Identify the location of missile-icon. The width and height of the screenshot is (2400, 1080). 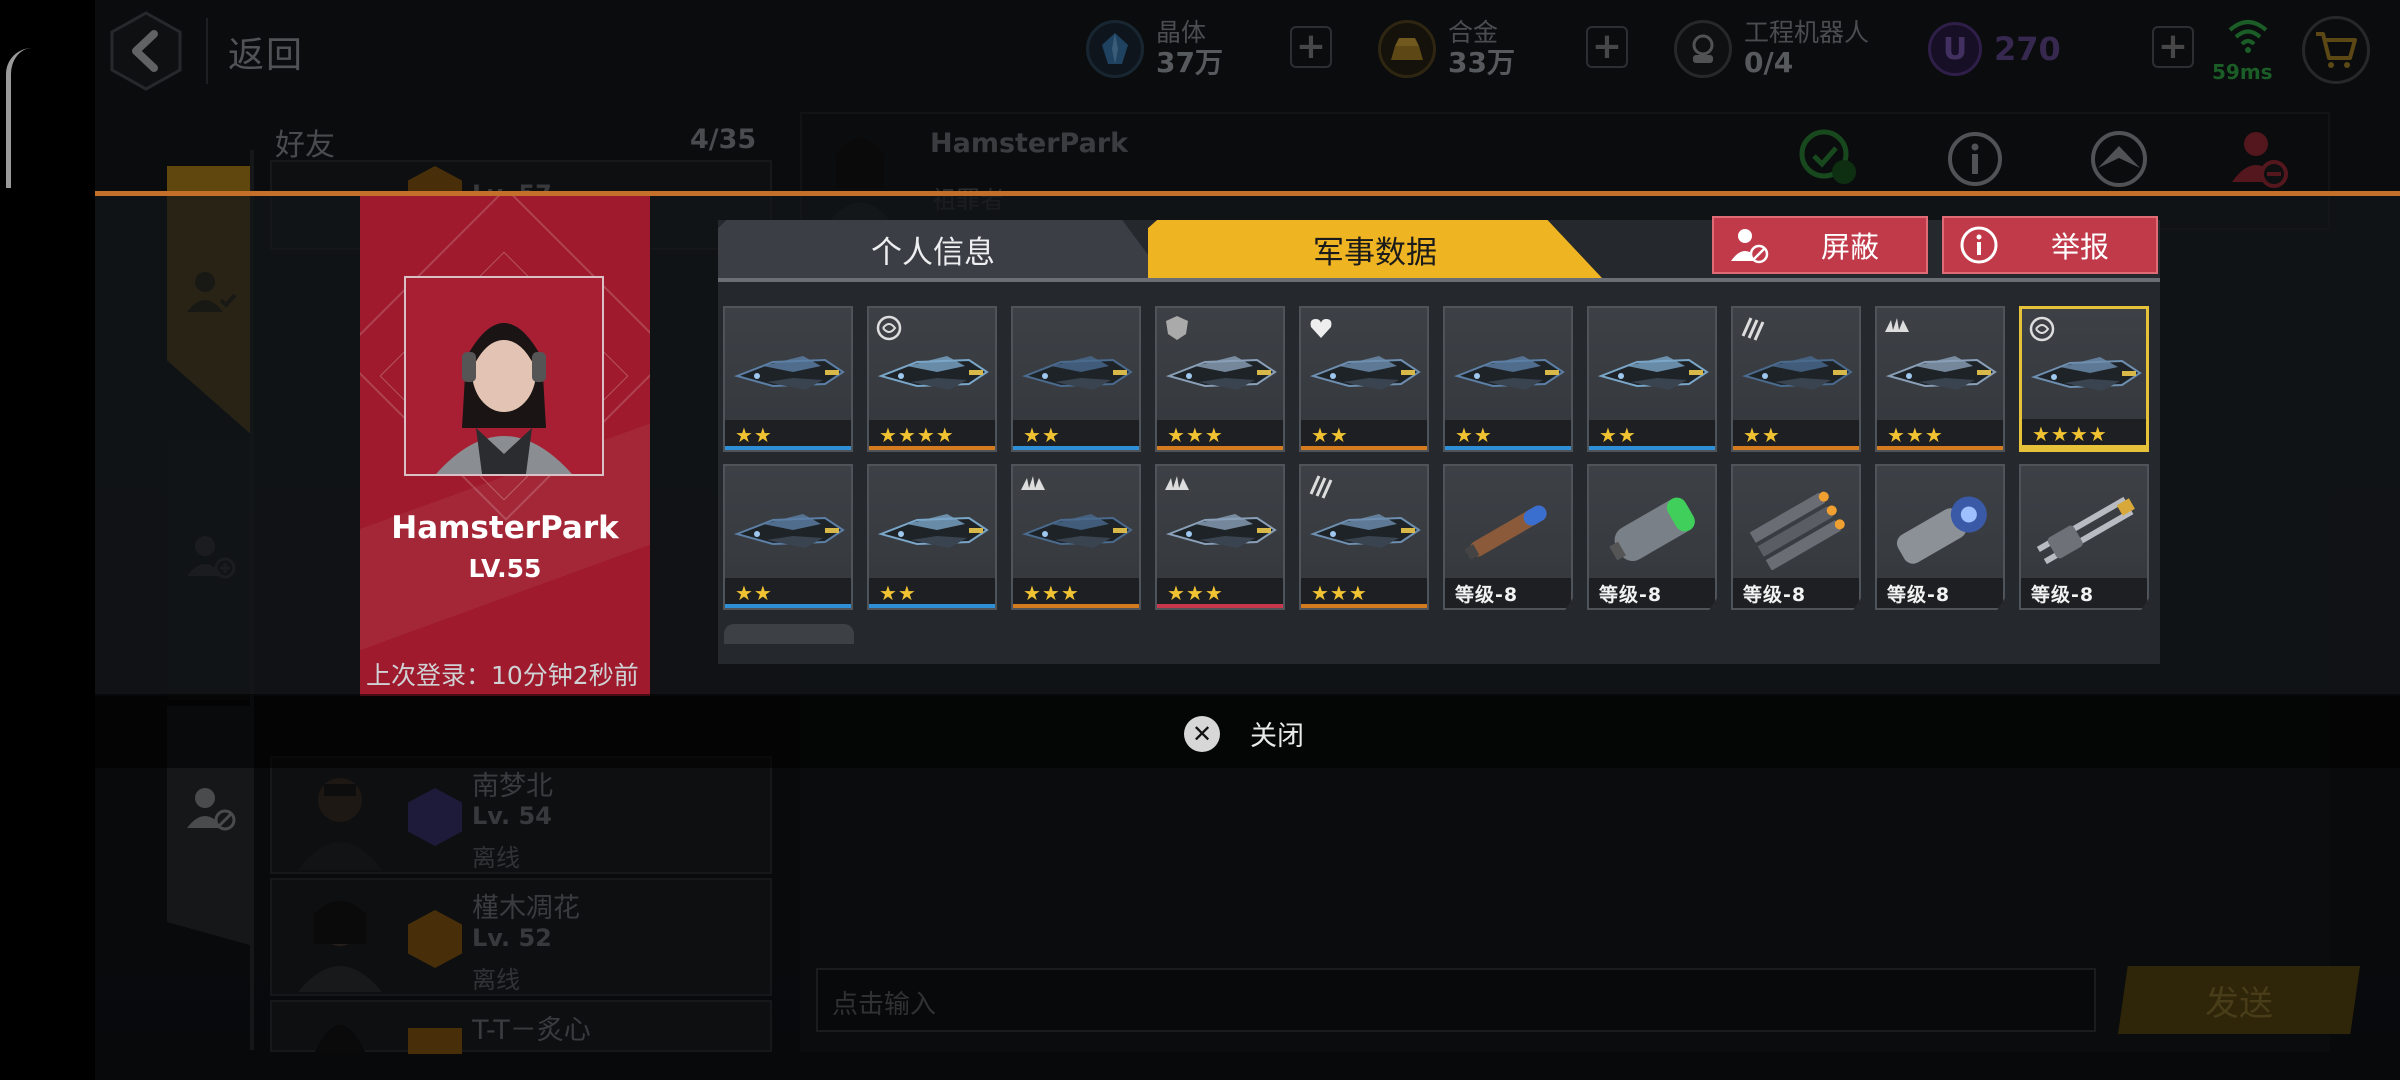
(1510, 530).